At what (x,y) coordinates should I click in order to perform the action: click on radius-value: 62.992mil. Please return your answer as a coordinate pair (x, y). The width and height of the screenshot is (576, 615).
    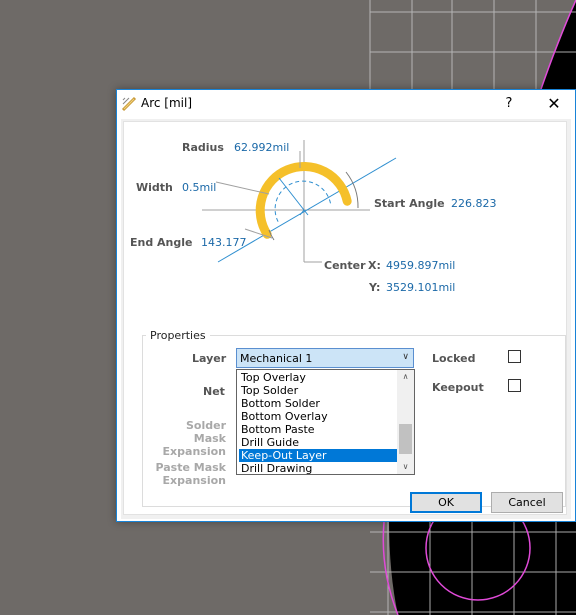
    Looking at the image, I should click on (261, 147).